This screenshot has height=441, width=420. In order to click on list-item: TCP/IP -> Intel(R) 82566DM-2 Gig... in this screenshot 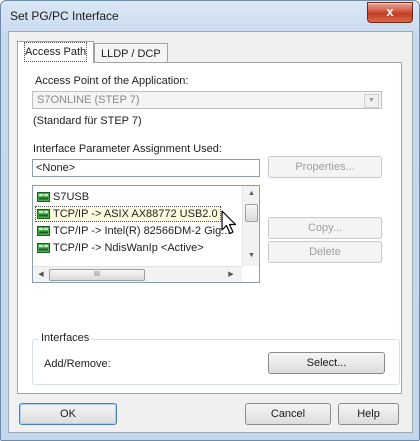, I will do `click(134, 231)`.